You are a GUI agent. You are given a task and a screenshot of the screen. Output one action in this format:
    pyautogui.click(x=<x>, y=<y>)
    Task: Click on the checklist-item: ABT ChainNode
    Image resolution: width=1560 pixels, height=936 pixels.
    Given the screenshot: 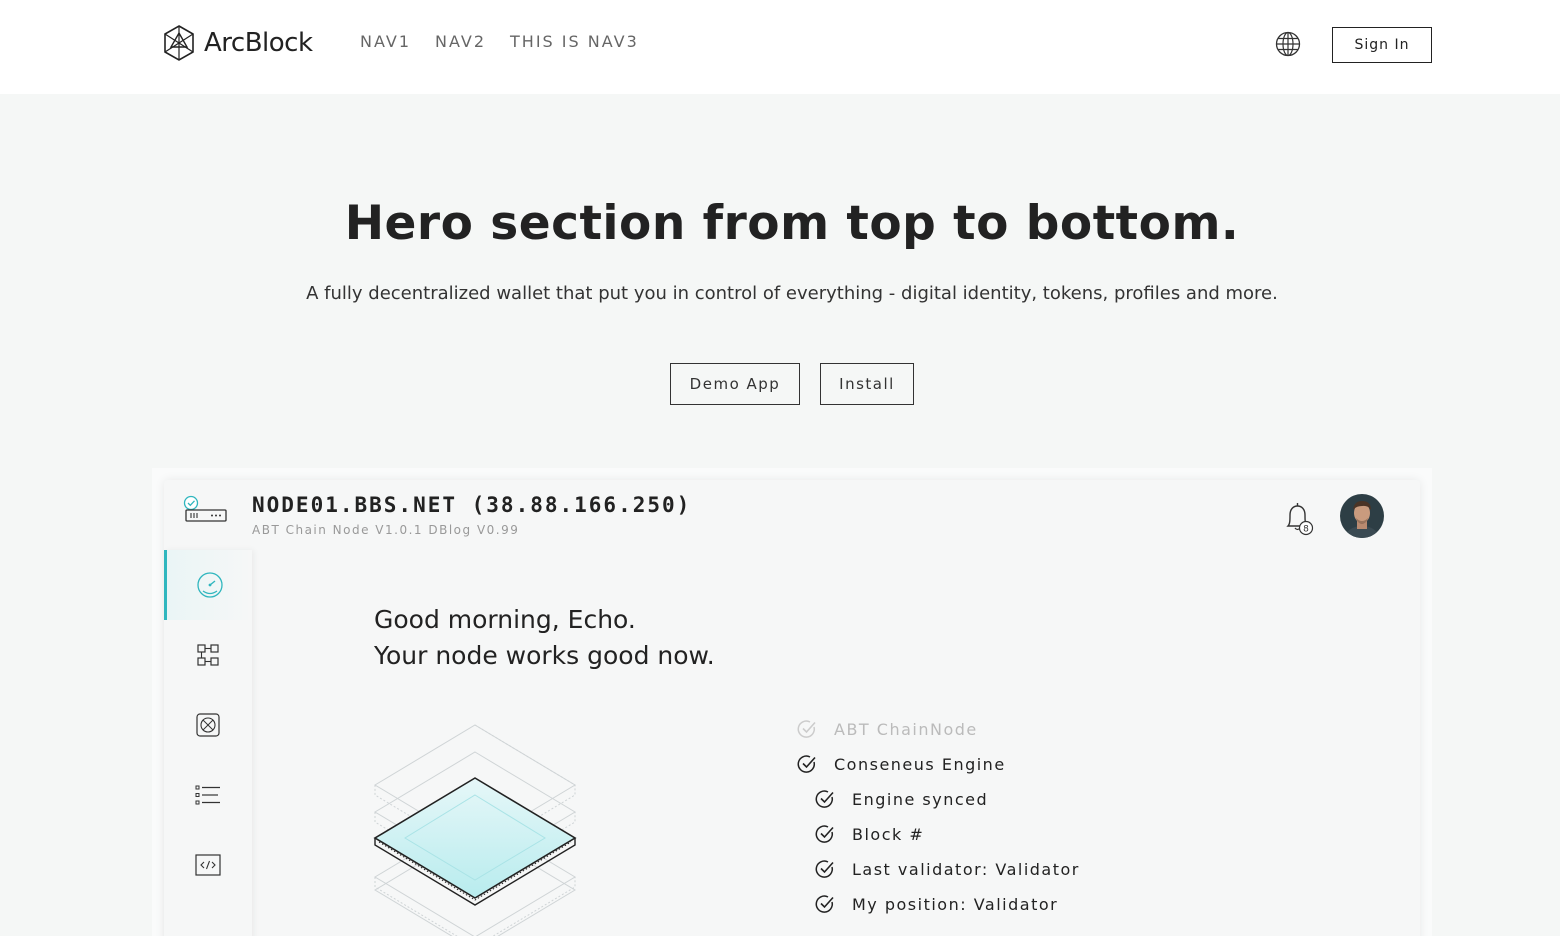 What is the action you would take?
    pyautogui.click(x=887, y=729)
    